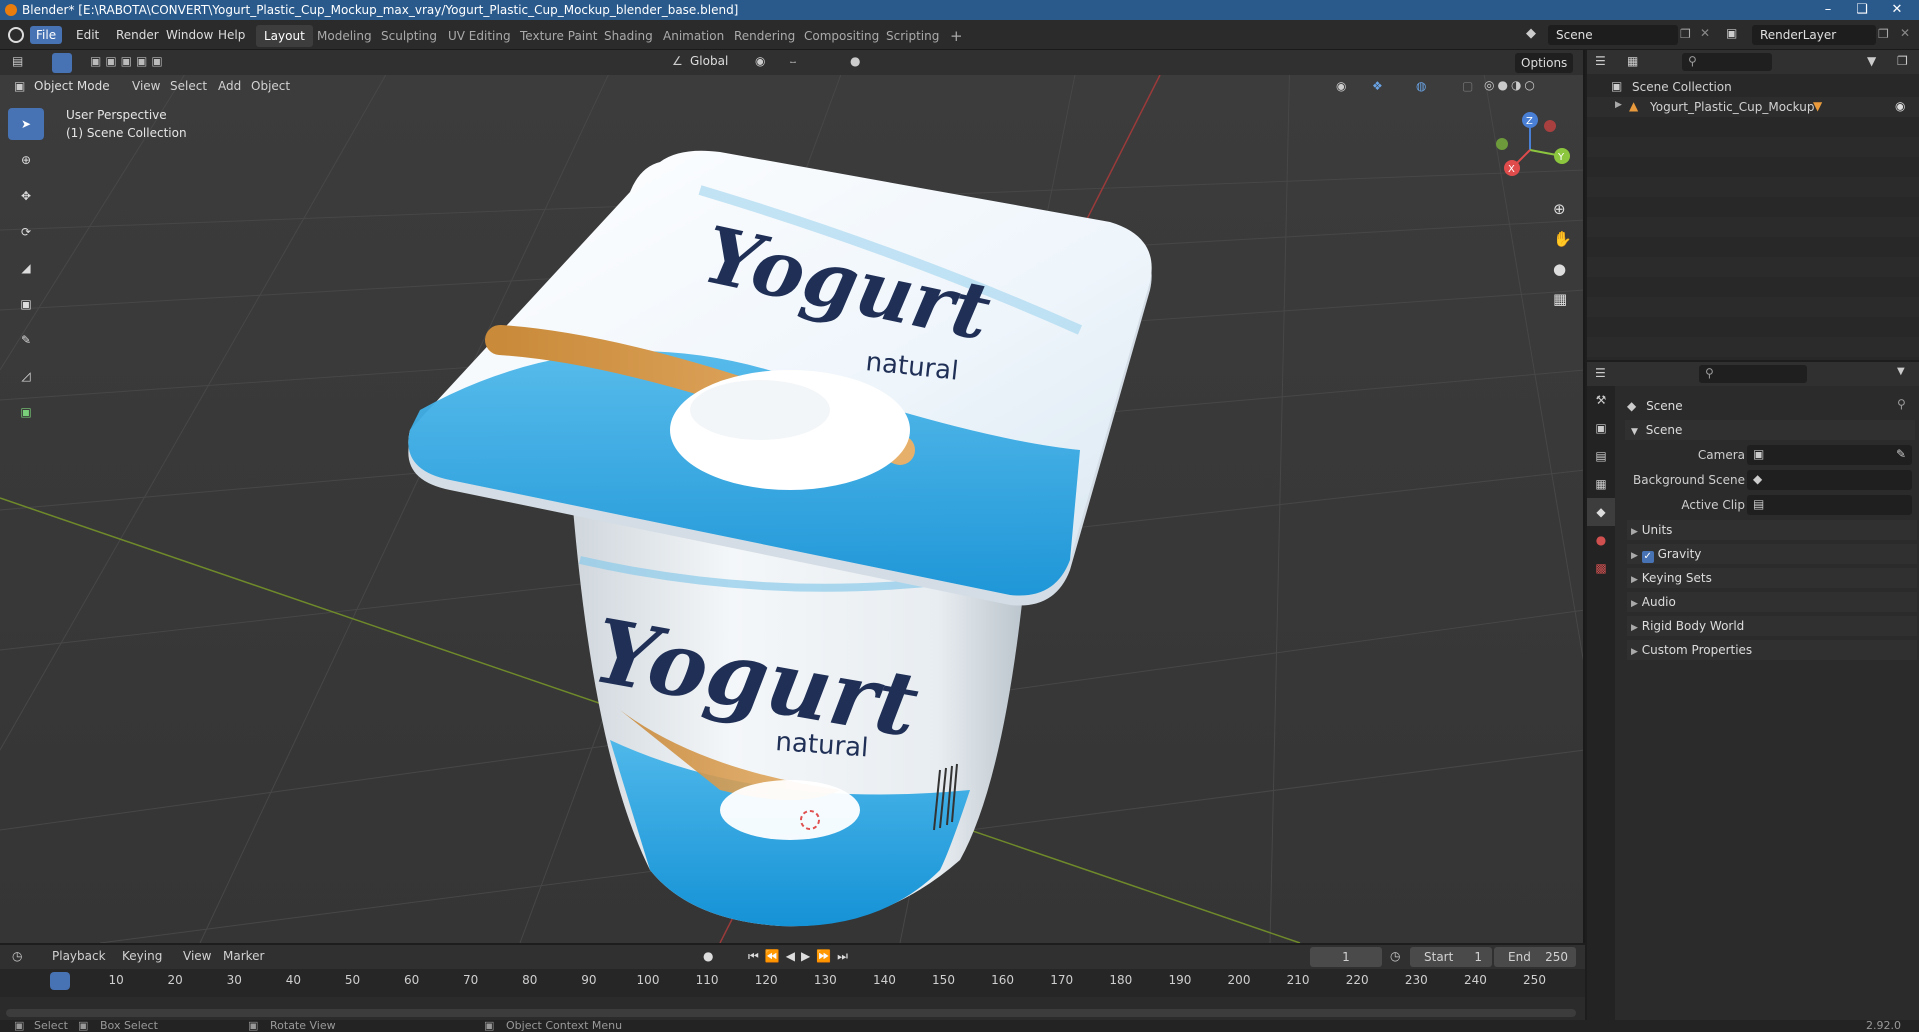  What do you see at coordinates (188, 86) in the screenshot?
I see `viewport-menu-select: Select` at bounding box center [188, 86].